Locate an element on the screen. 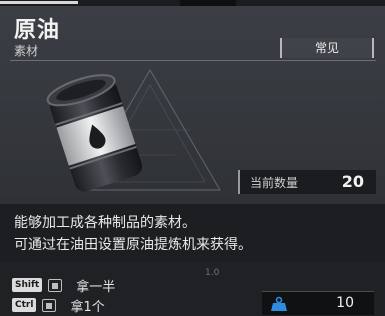  scale-tick: 1.0 is located at coordinates (212, 273).